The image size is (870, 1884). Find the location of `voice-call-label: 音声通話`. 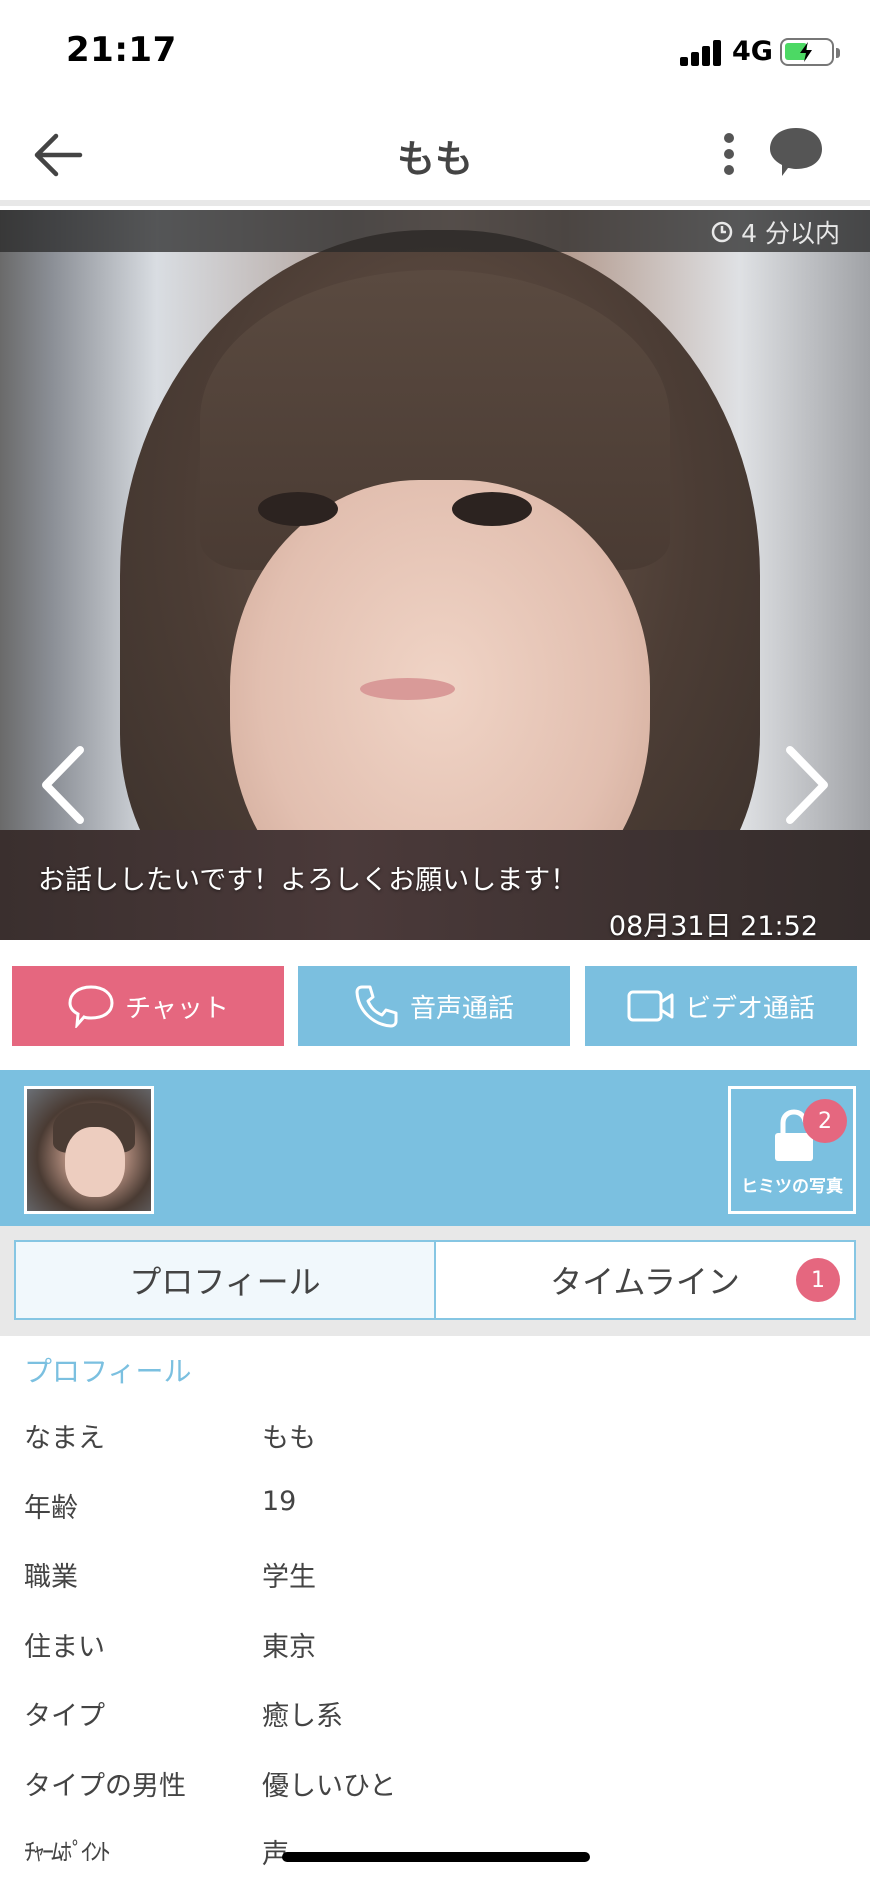

voice-call-label: 音声通話 is located at coordinates (461, 1008).